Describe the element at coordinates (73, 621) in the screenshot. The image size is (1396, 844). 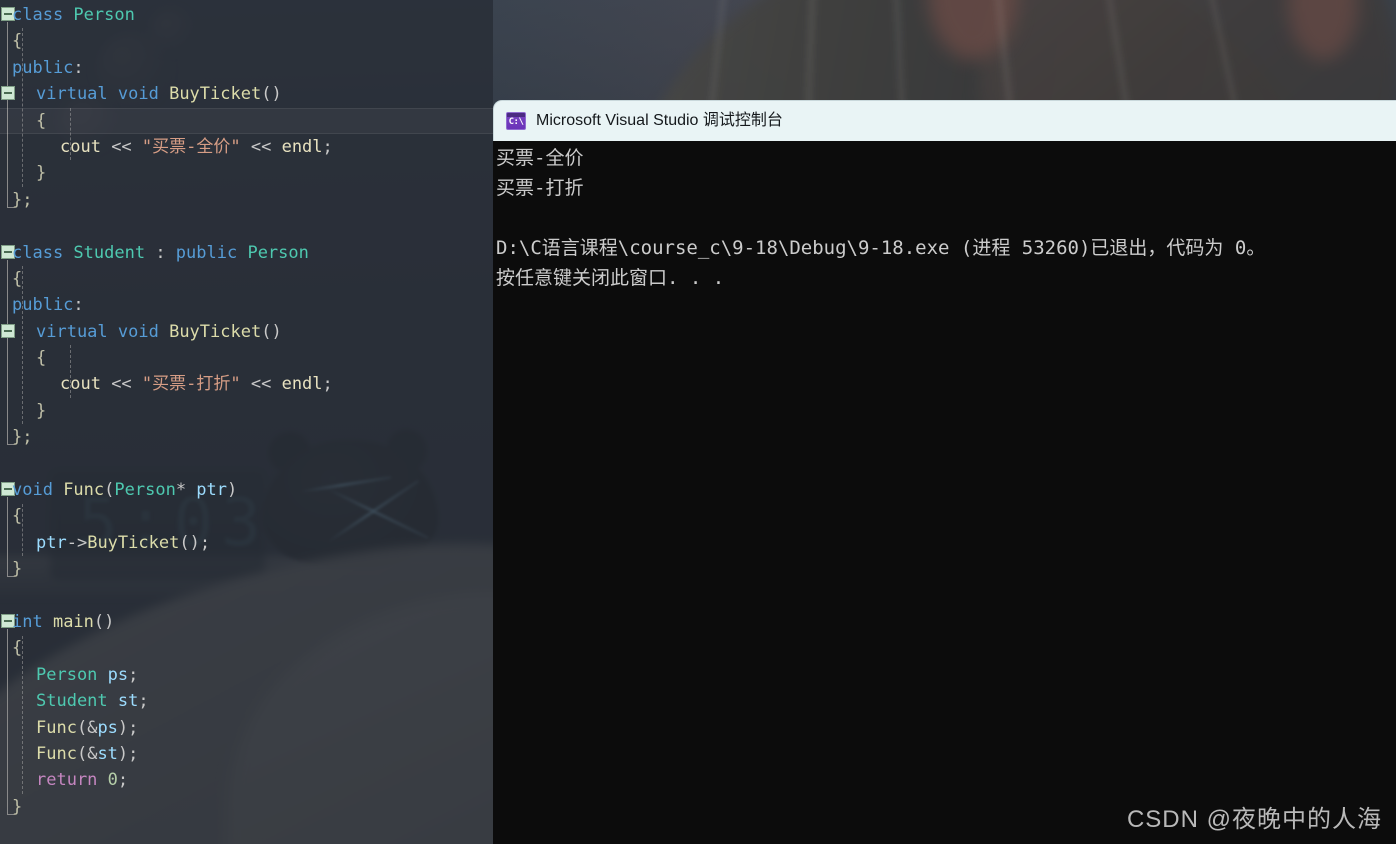
I see `code-token: main` at that location.